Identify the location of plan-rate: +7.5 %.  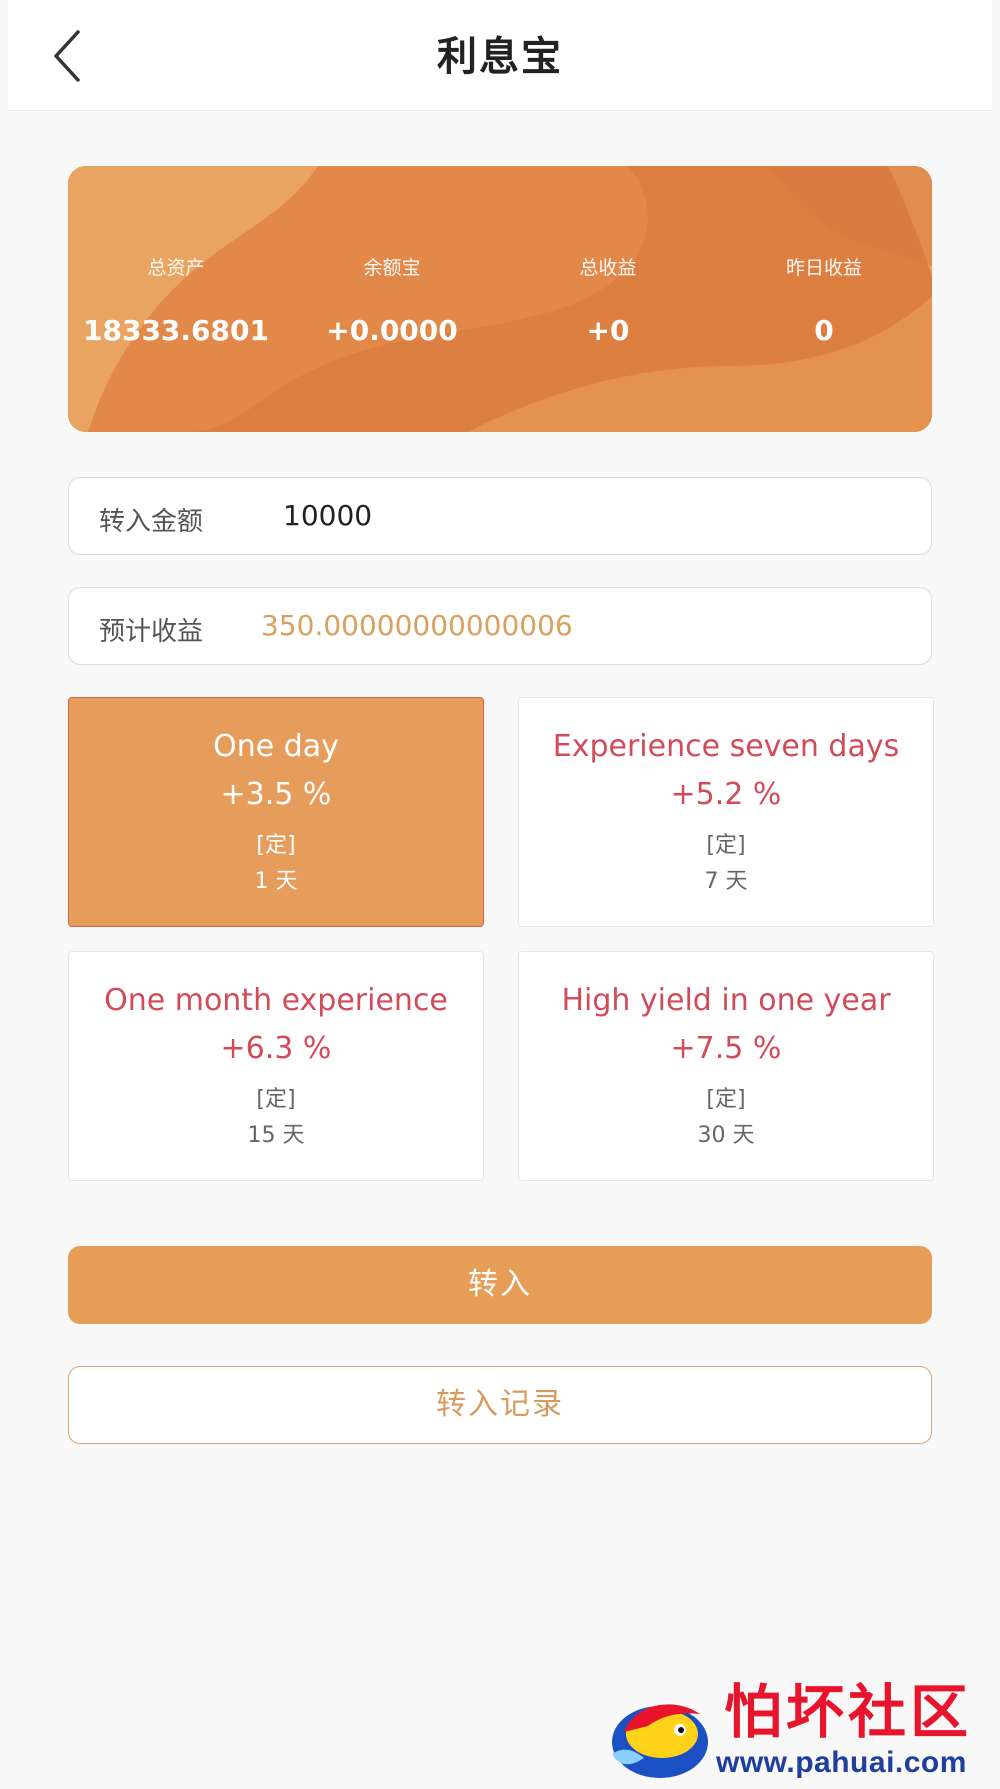
(726, 1048).